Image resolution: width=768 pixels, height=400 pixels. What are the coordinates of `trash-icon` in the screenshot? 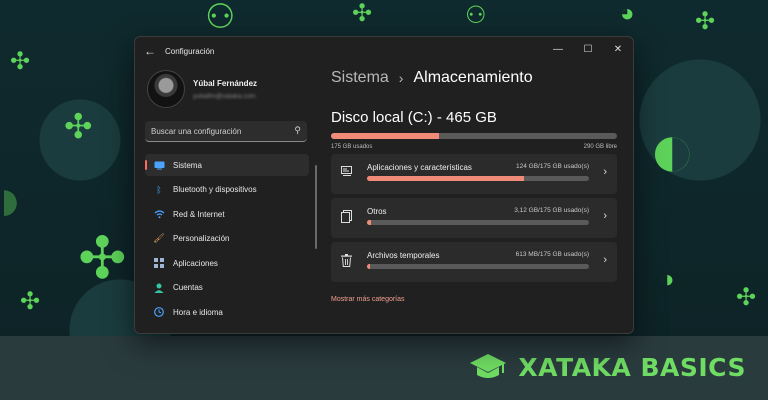 It's located at (348, 261).